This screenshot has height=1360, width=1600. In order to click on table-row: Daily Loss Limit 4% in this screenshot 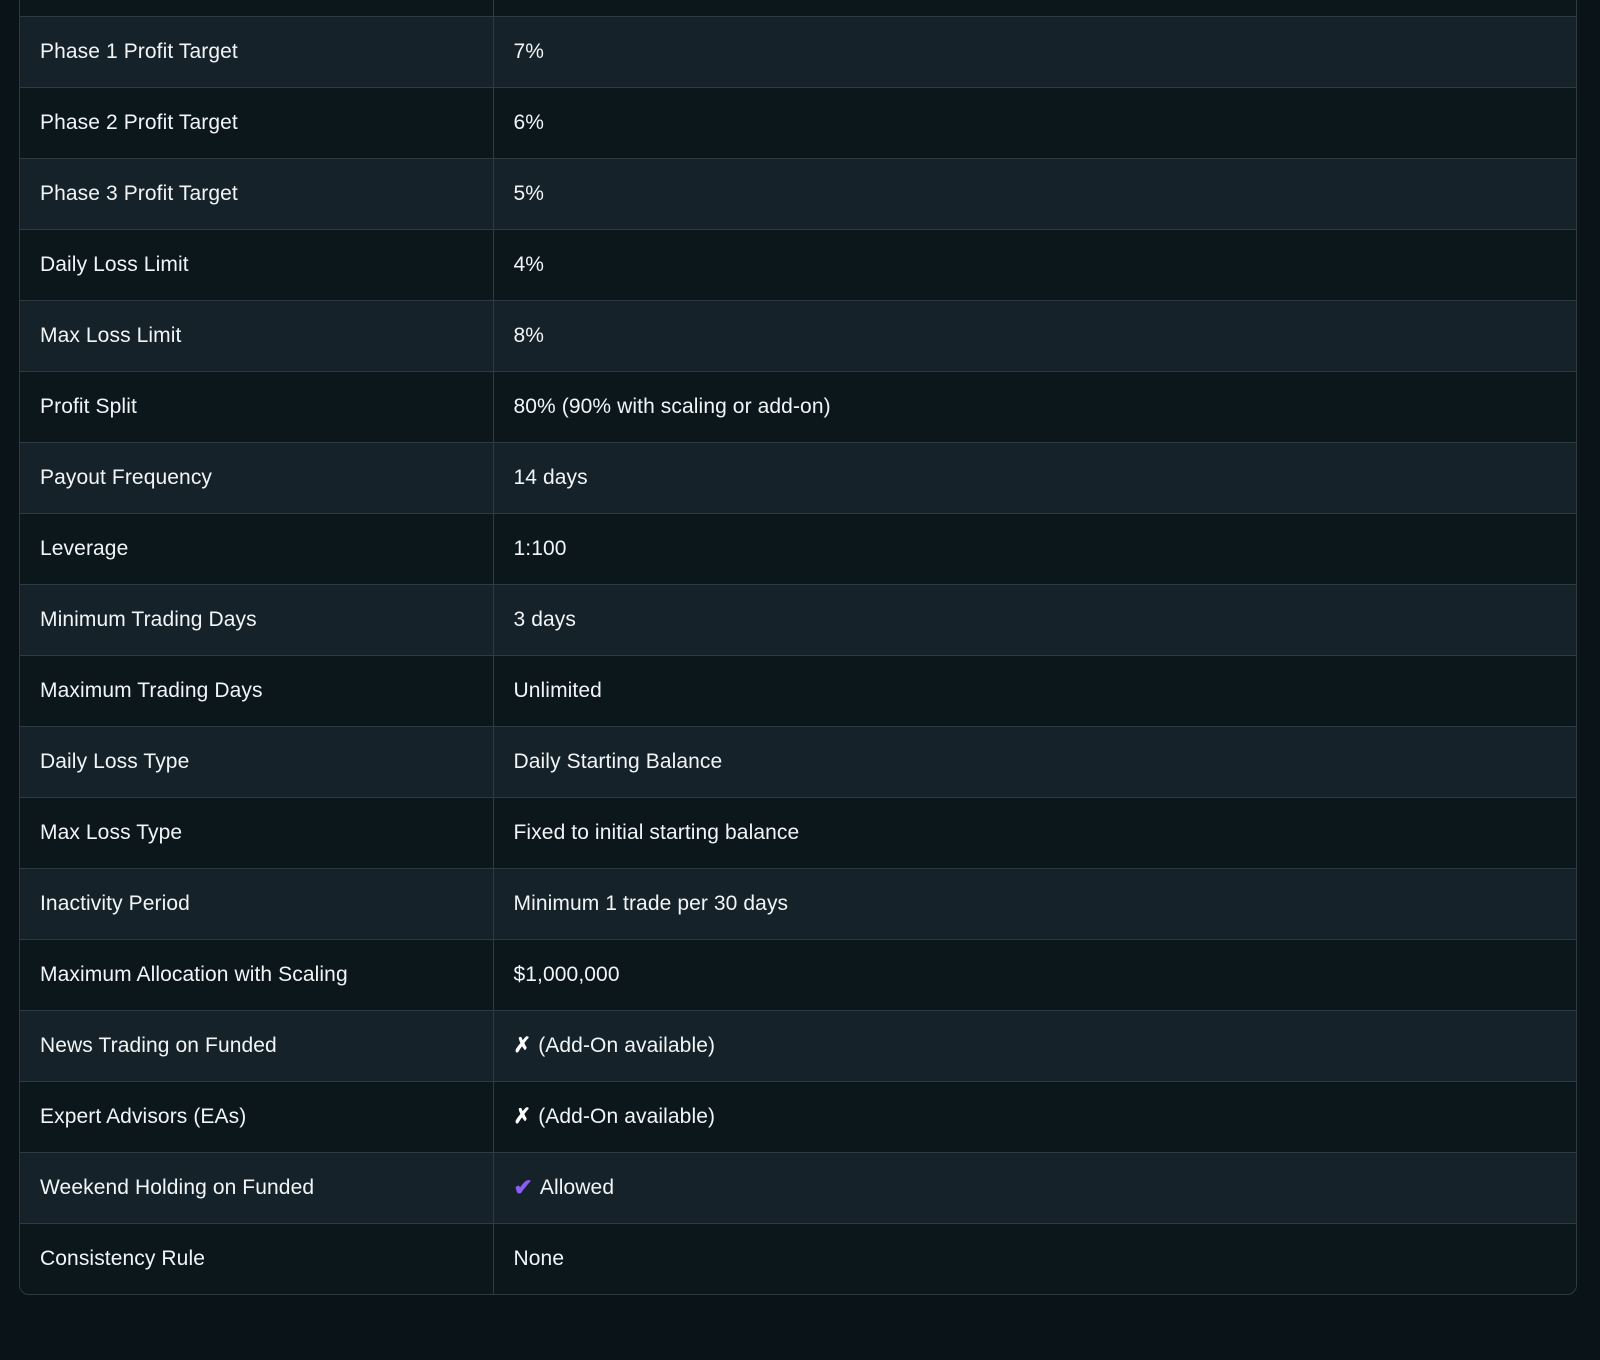, I will do `click(798, 265)`.